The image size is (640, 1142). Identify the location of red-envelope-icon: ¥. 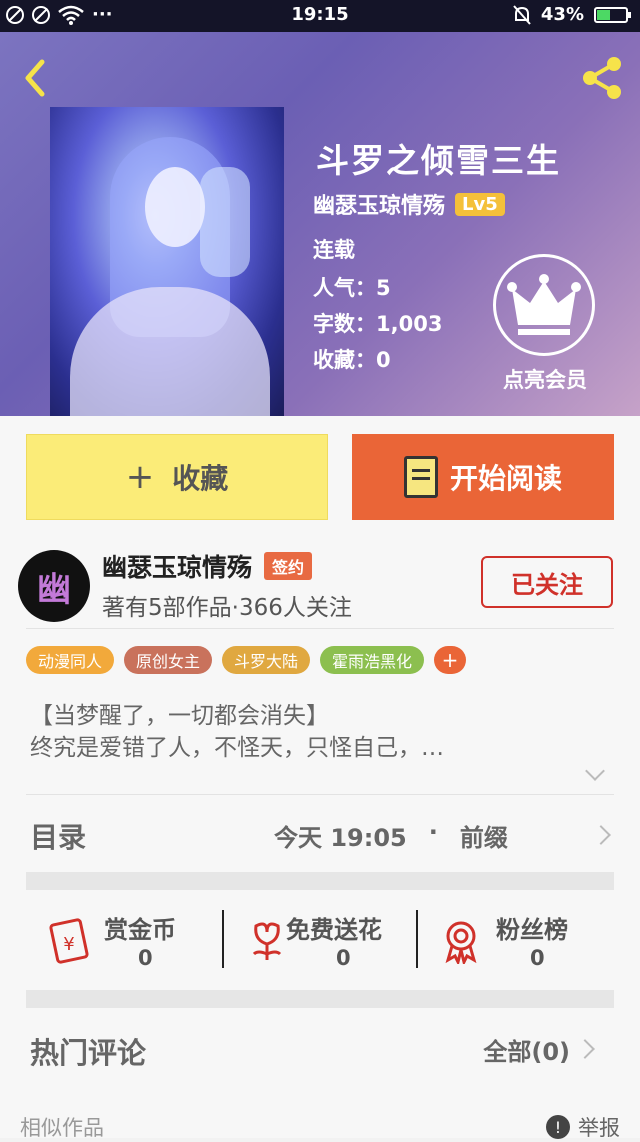
(69, 941).